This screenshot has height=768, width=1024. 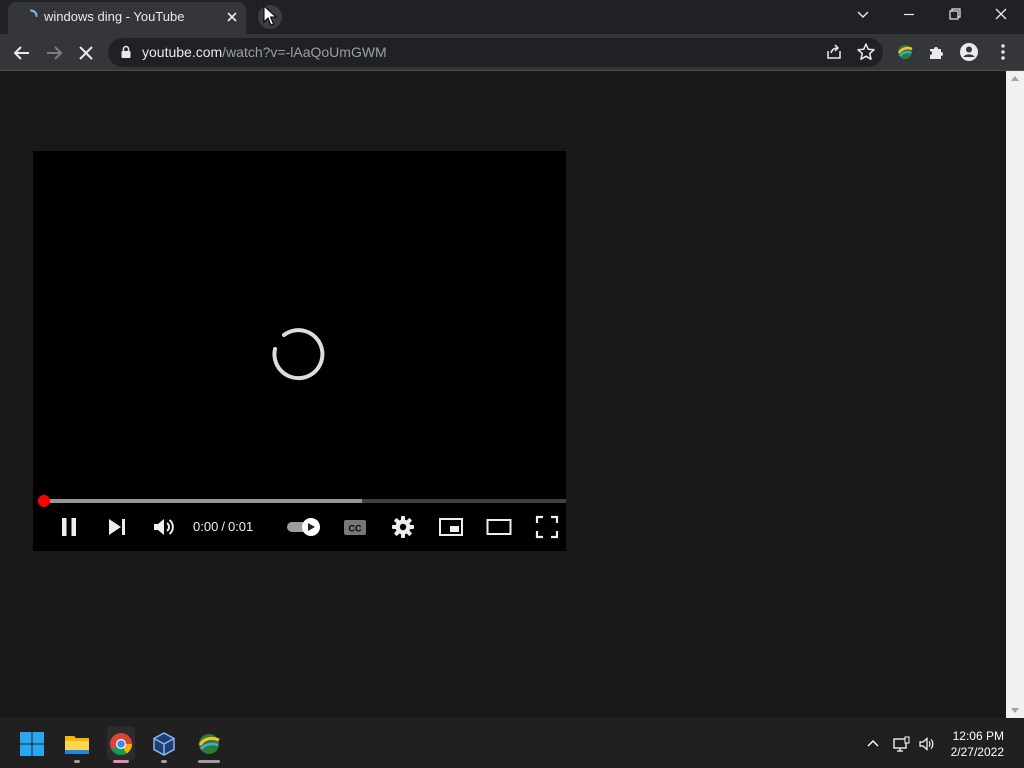 What do you see at coordinates (77, 744) in the screenshot?
I see `file-explorer-icon` at bounding box center [77, 744].